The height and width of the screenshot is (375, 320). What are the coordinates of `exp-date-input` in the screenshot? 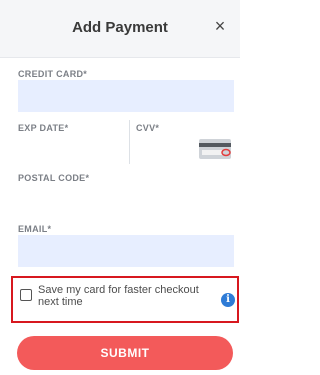 It's located at (71, 148).